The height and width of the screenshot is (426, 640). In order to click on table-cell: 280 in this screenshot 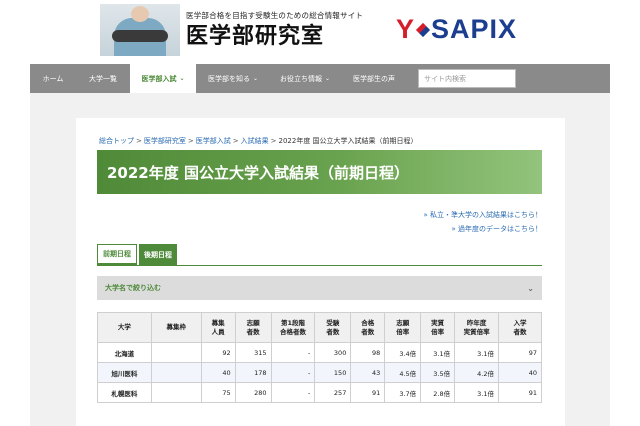, I will do `click(253, 392)`.